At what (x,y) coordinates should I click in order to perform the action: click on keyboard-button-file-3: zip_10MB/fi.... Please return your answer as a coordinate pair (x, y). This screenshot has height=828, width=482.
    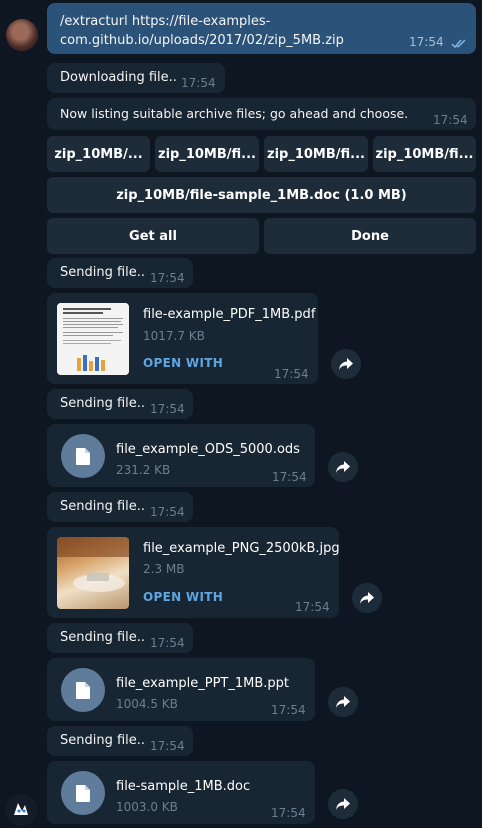
    Looking at the image, I should click on (316, 154).